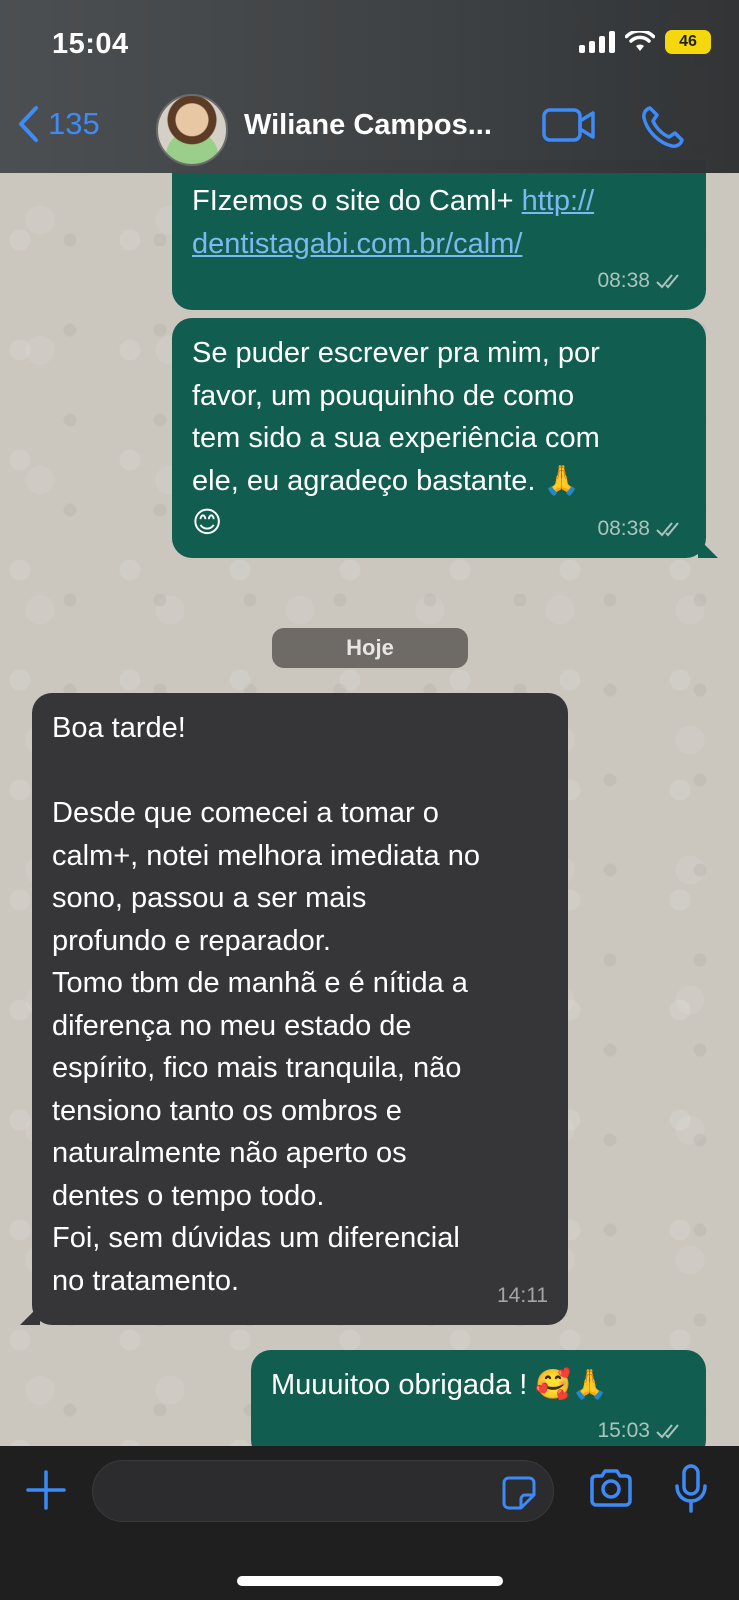 The height and width of the screenshot is (1600, 739). Describe the element at coordinates (439, 1385) in the screenshot. I see `message-text: Muuuitoo obrigada ! 🥰🙏` at that location.